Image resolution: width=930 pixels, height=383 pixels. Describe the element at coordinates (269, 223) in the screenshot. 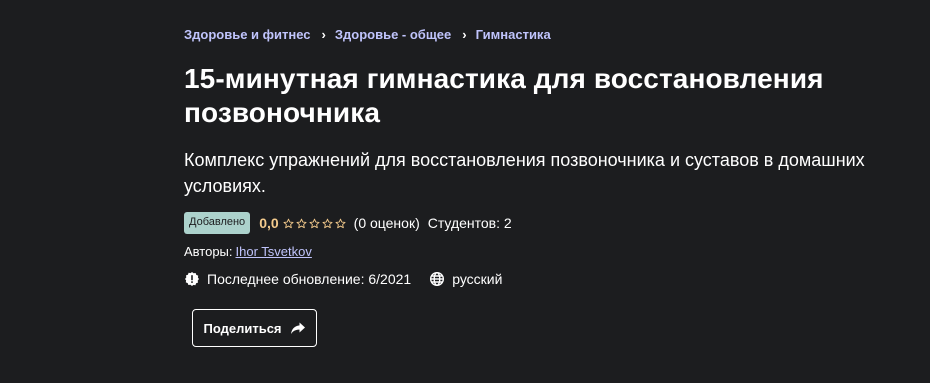

I see `rating-value: 0,0` at that location.